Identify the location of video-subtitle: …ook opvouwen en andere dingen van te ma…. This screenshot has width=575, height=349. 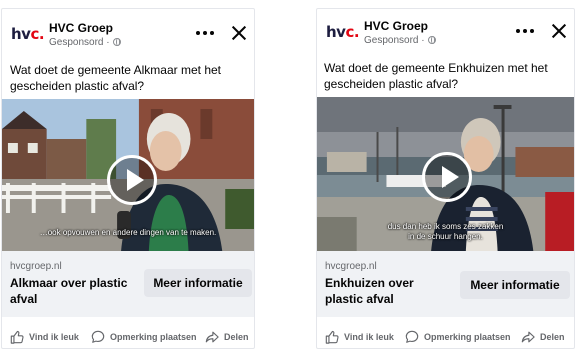
(128, 232).